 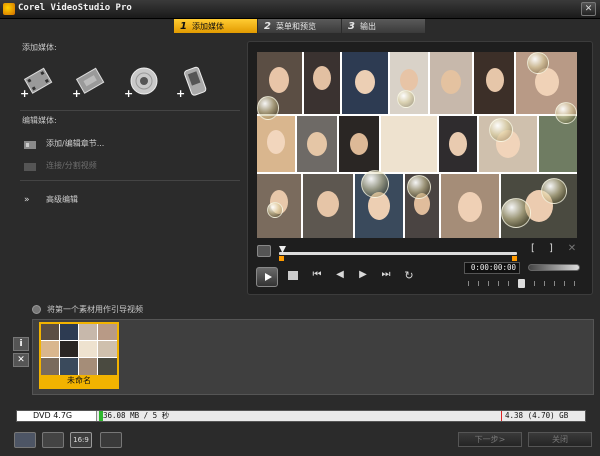 I want to click on tab-add-media: 1 添加媒体, so click(x=215, y=26).